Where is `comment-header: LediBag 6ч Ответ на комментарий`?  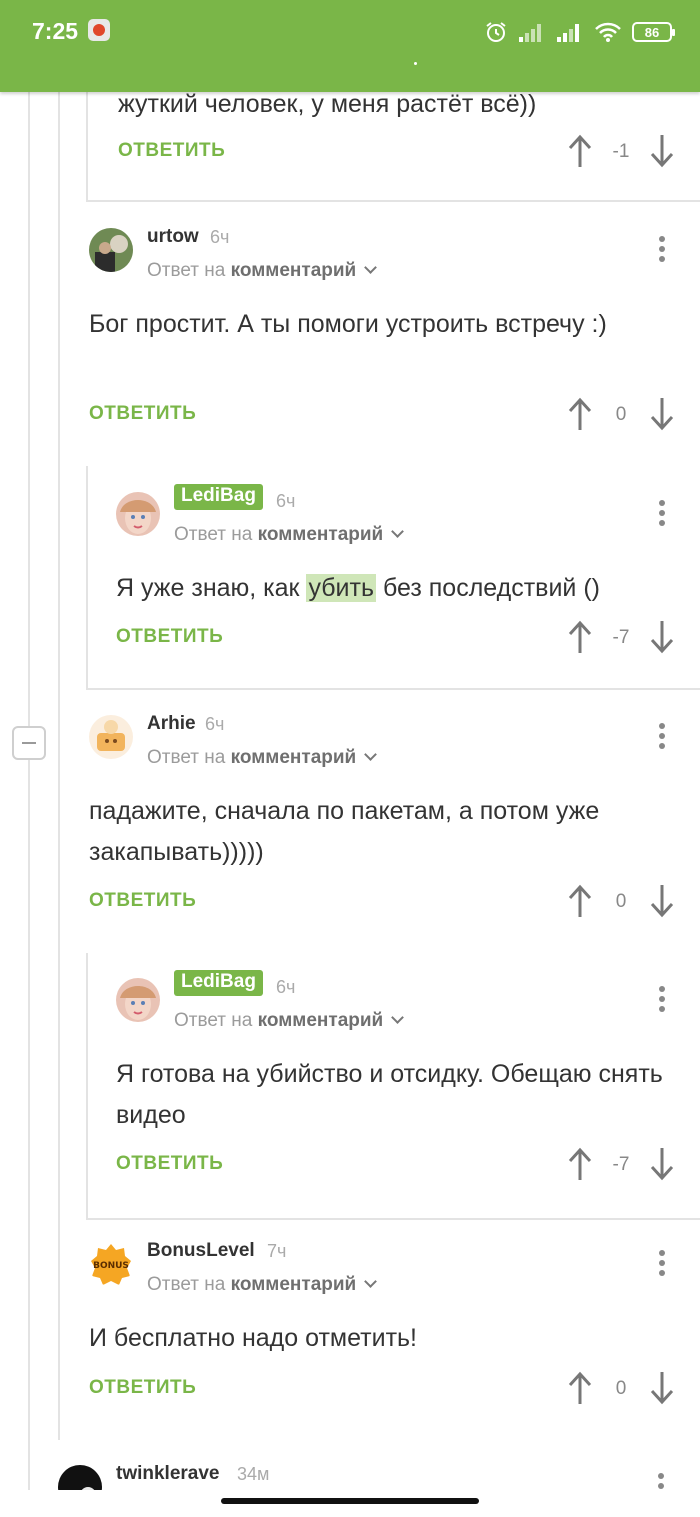
comment-header: LediBag 6ч Ответ на комментарий is located at coordinates (403, 524).